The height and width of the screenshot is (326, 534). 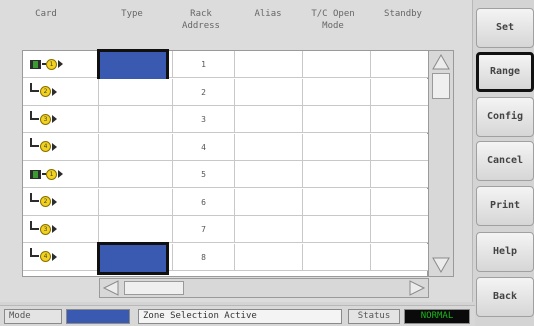 What do you see at coordinates (505, 297) in the screenshot?
I see `back-button: Back` at bounding box center [505, 297].